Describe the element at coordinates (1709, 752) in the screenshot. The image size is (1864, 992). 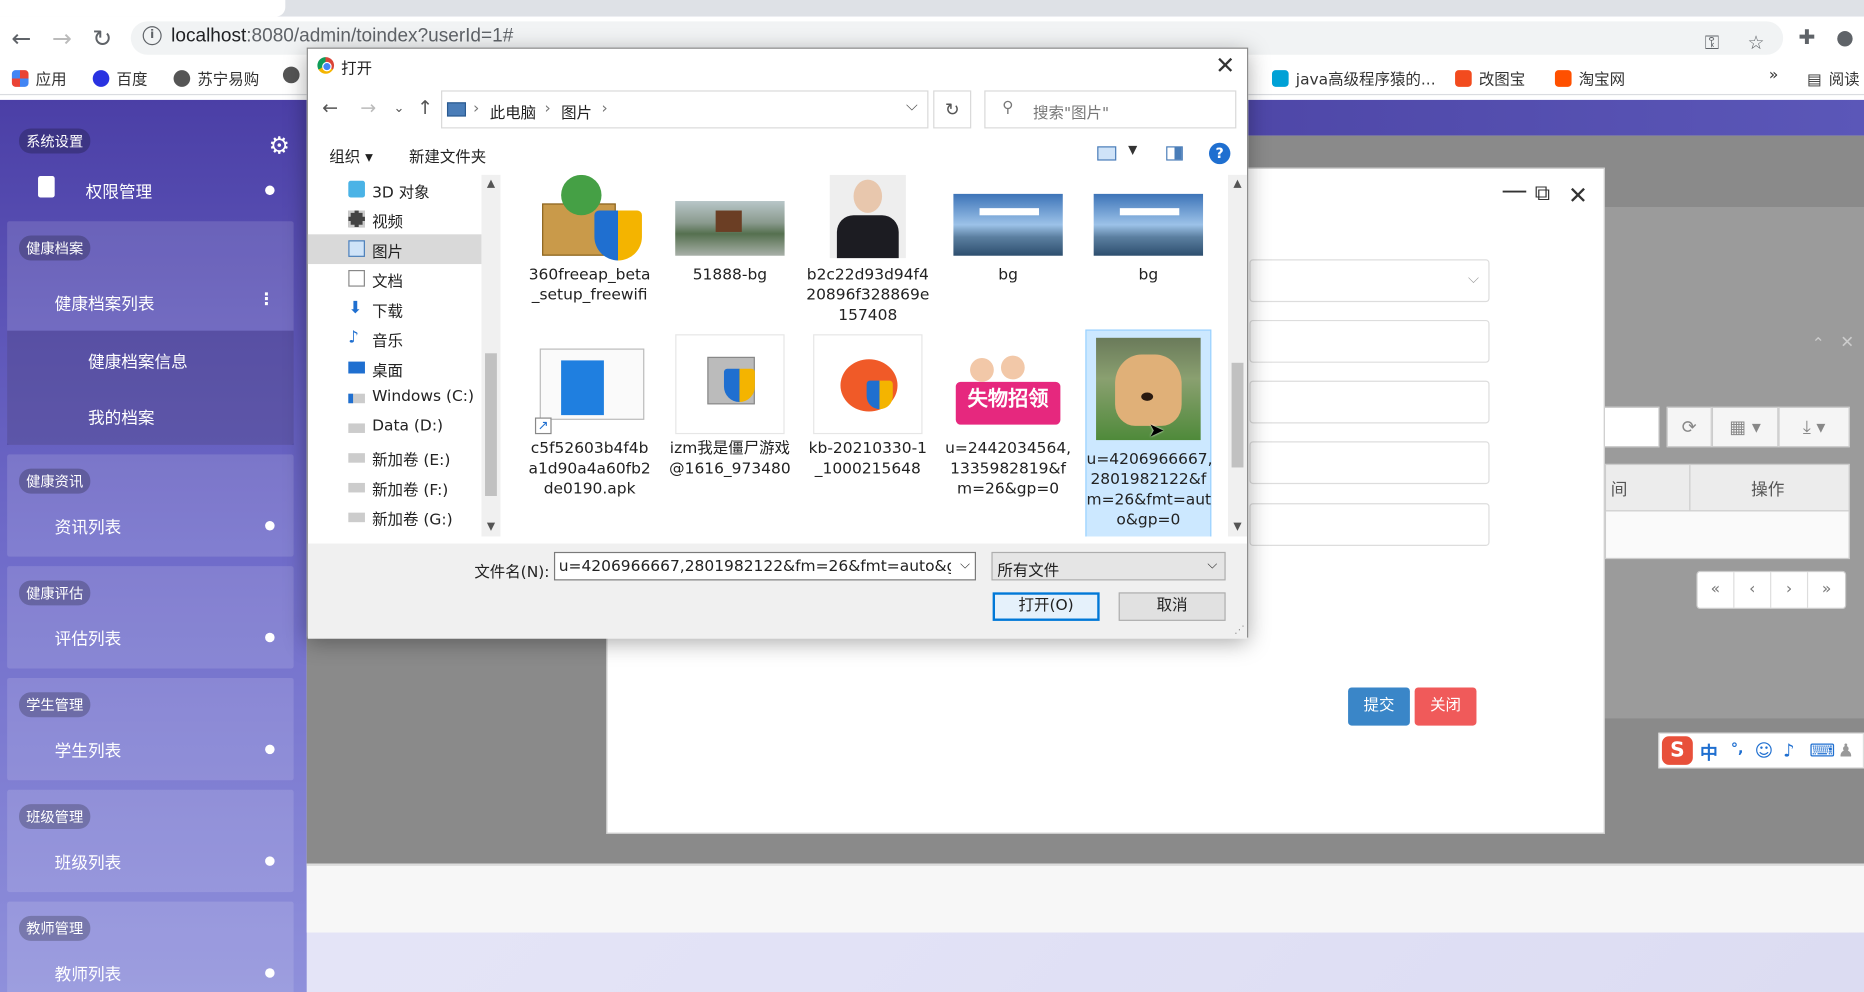
I see `ime-mode: 中` at that location.